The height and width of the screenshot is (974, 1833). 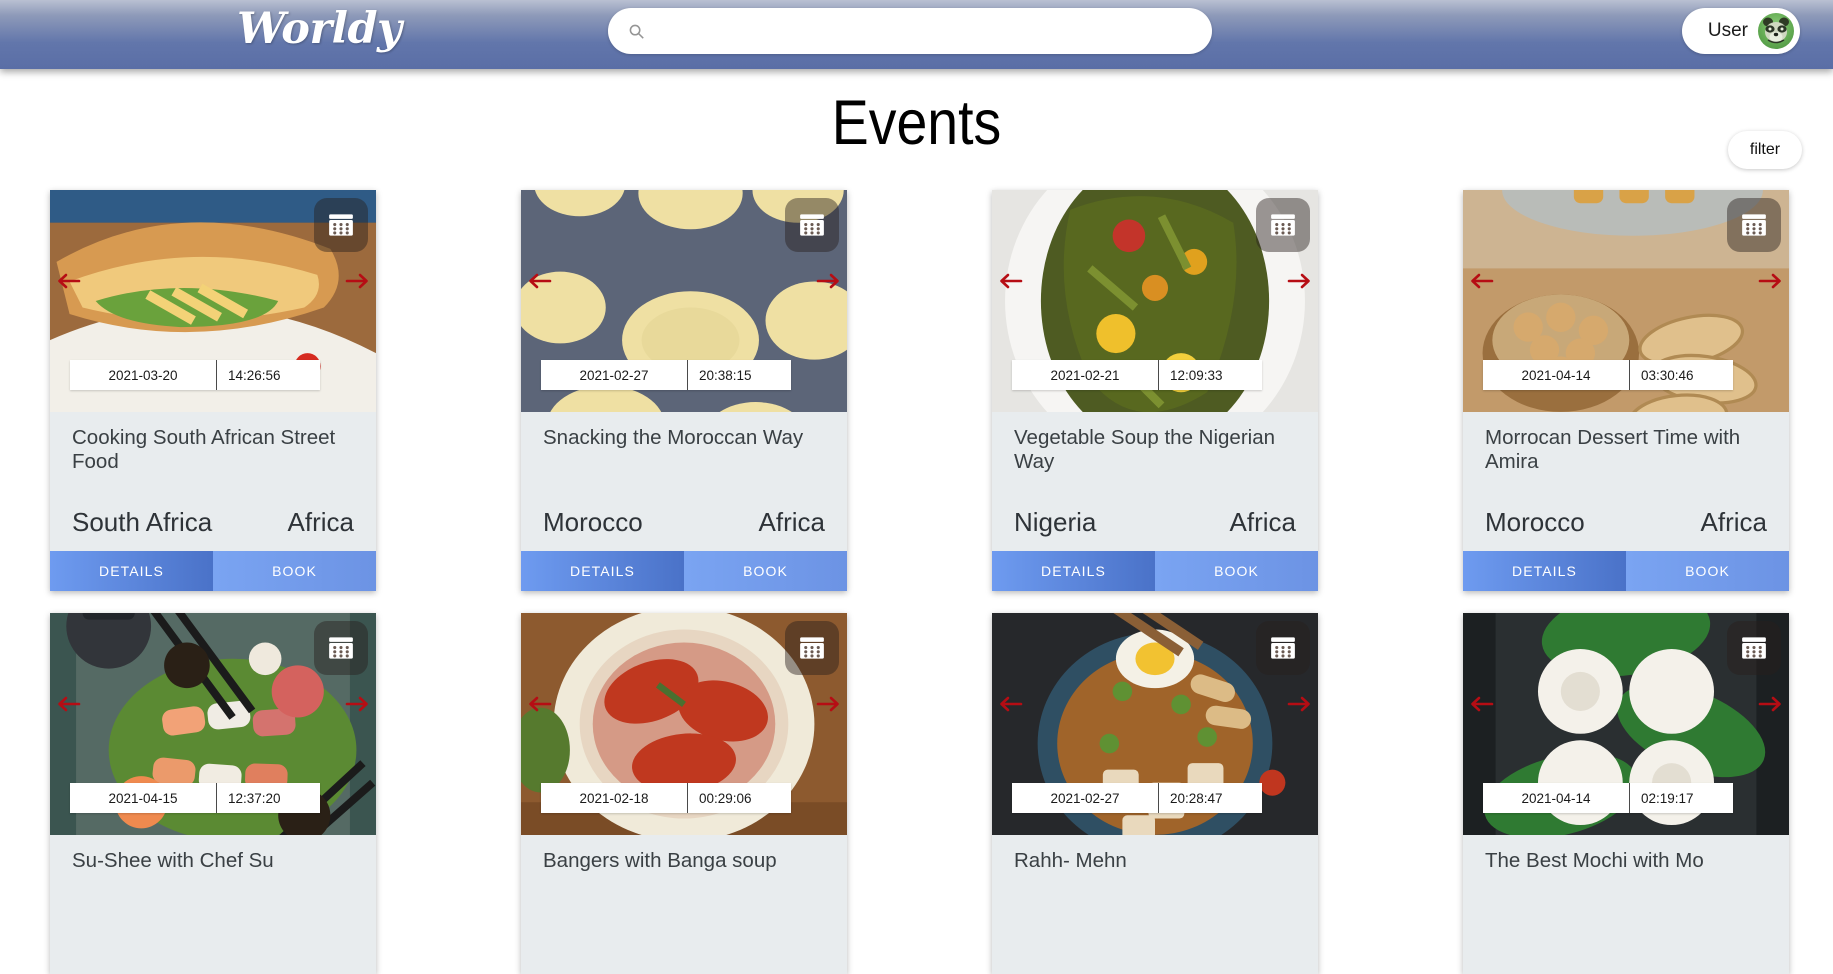 I want to click on event-location: Nigeria Africa, so click(x=1155, y=527).